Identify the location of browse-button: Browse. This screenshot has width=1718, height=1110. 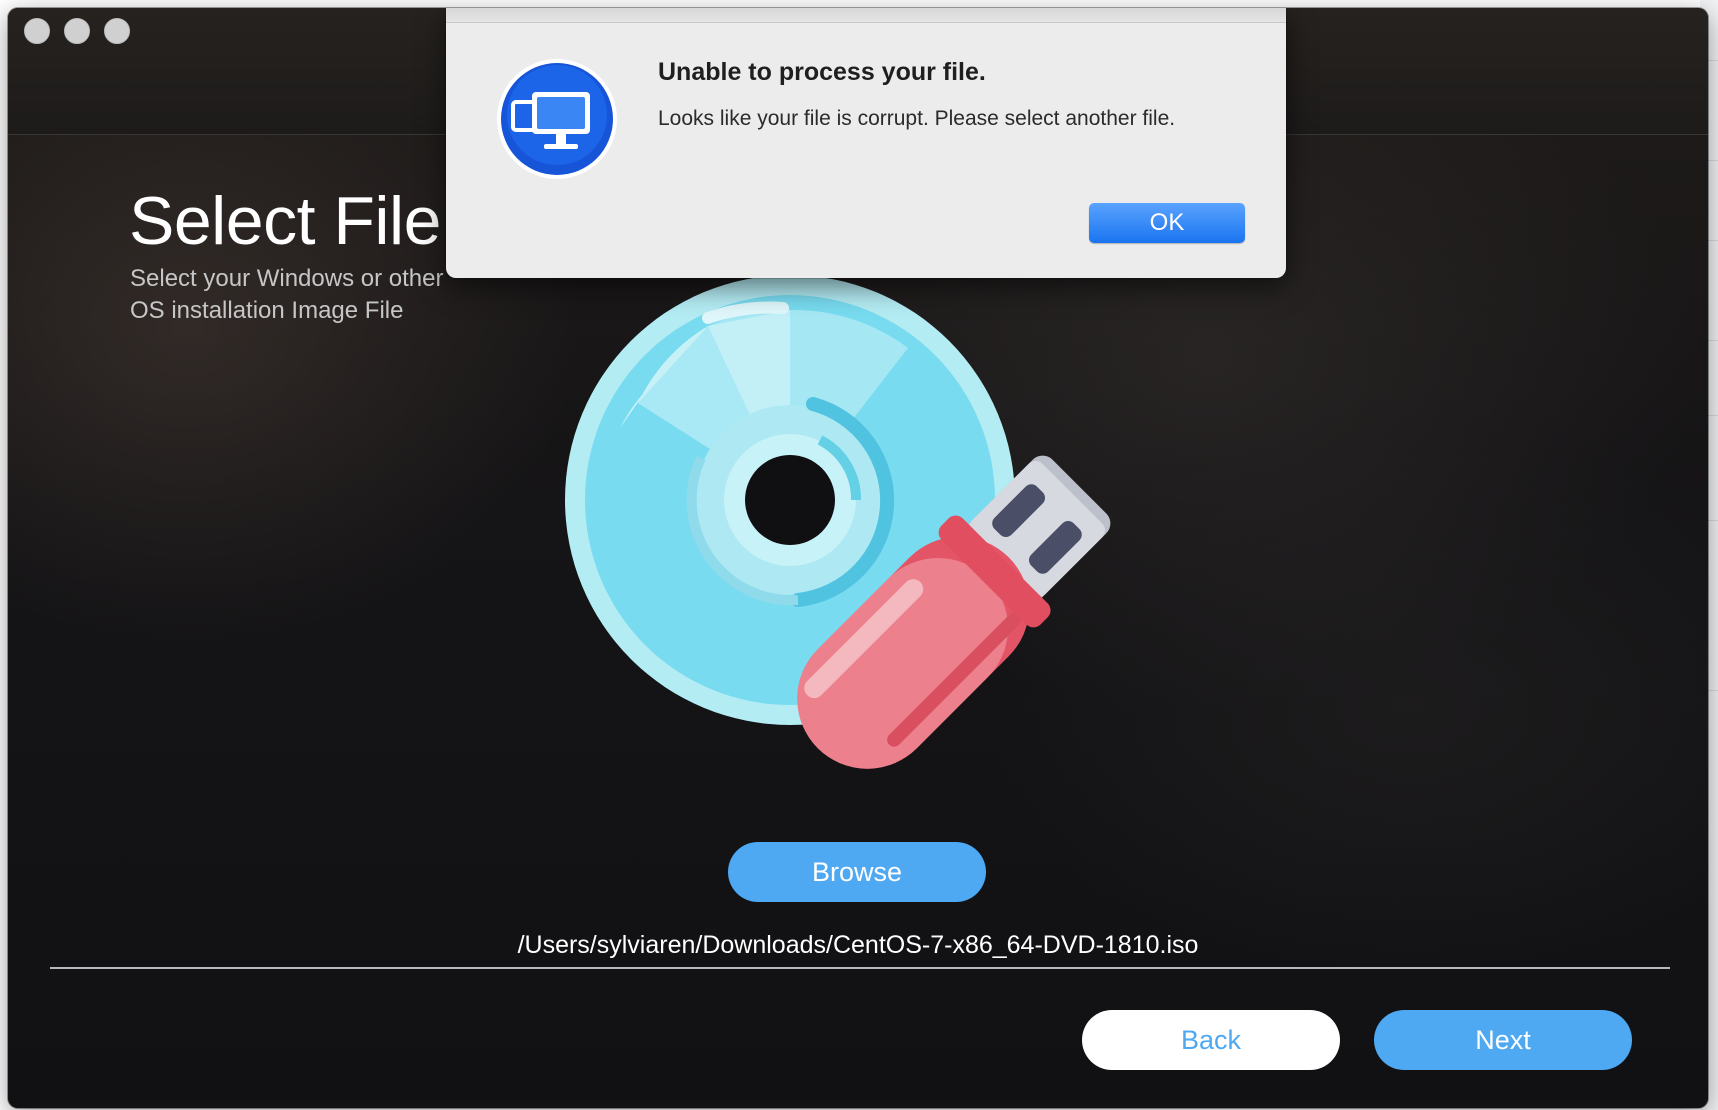
(857, 872).